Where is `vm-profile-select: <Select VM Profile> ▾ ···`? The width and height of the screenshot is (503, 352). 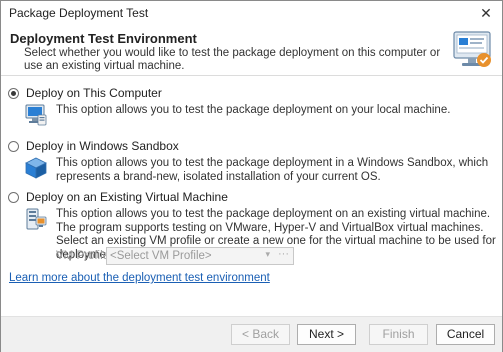 vm-profile-select: <Select VM Profile> ▾ ··· is located at coordinates (200, 256).